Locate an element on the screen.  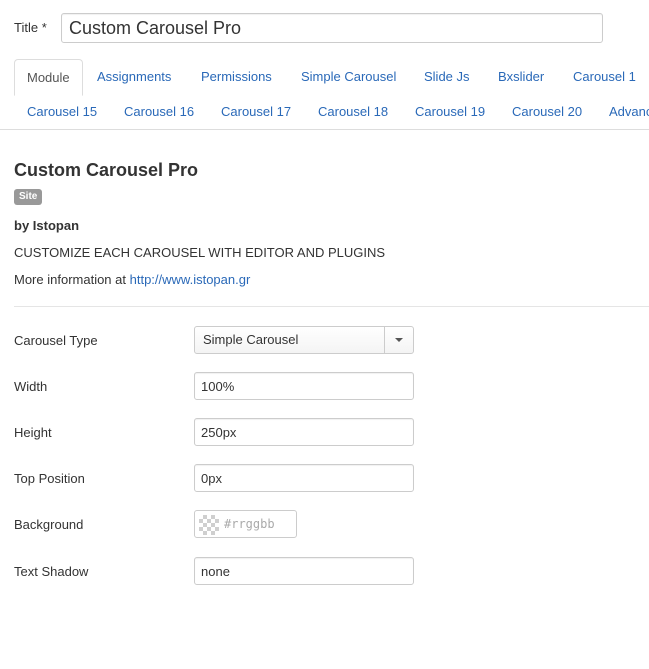
tab-module: Module is located at coordinates (48, 77).